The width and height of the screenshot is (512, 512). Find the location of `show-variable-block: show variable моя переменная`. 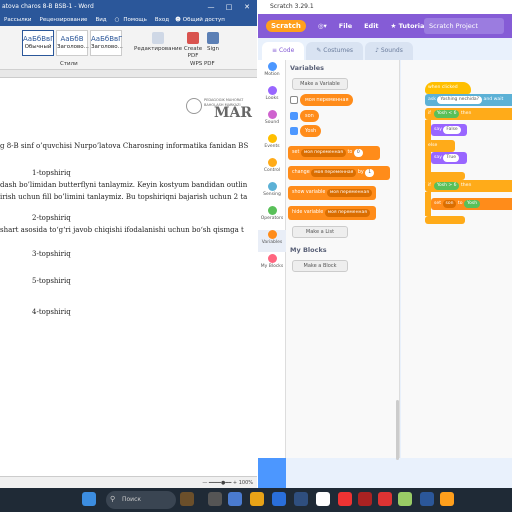

show-variable-block: show variable моя переменная is located at coordinates (332, 193).